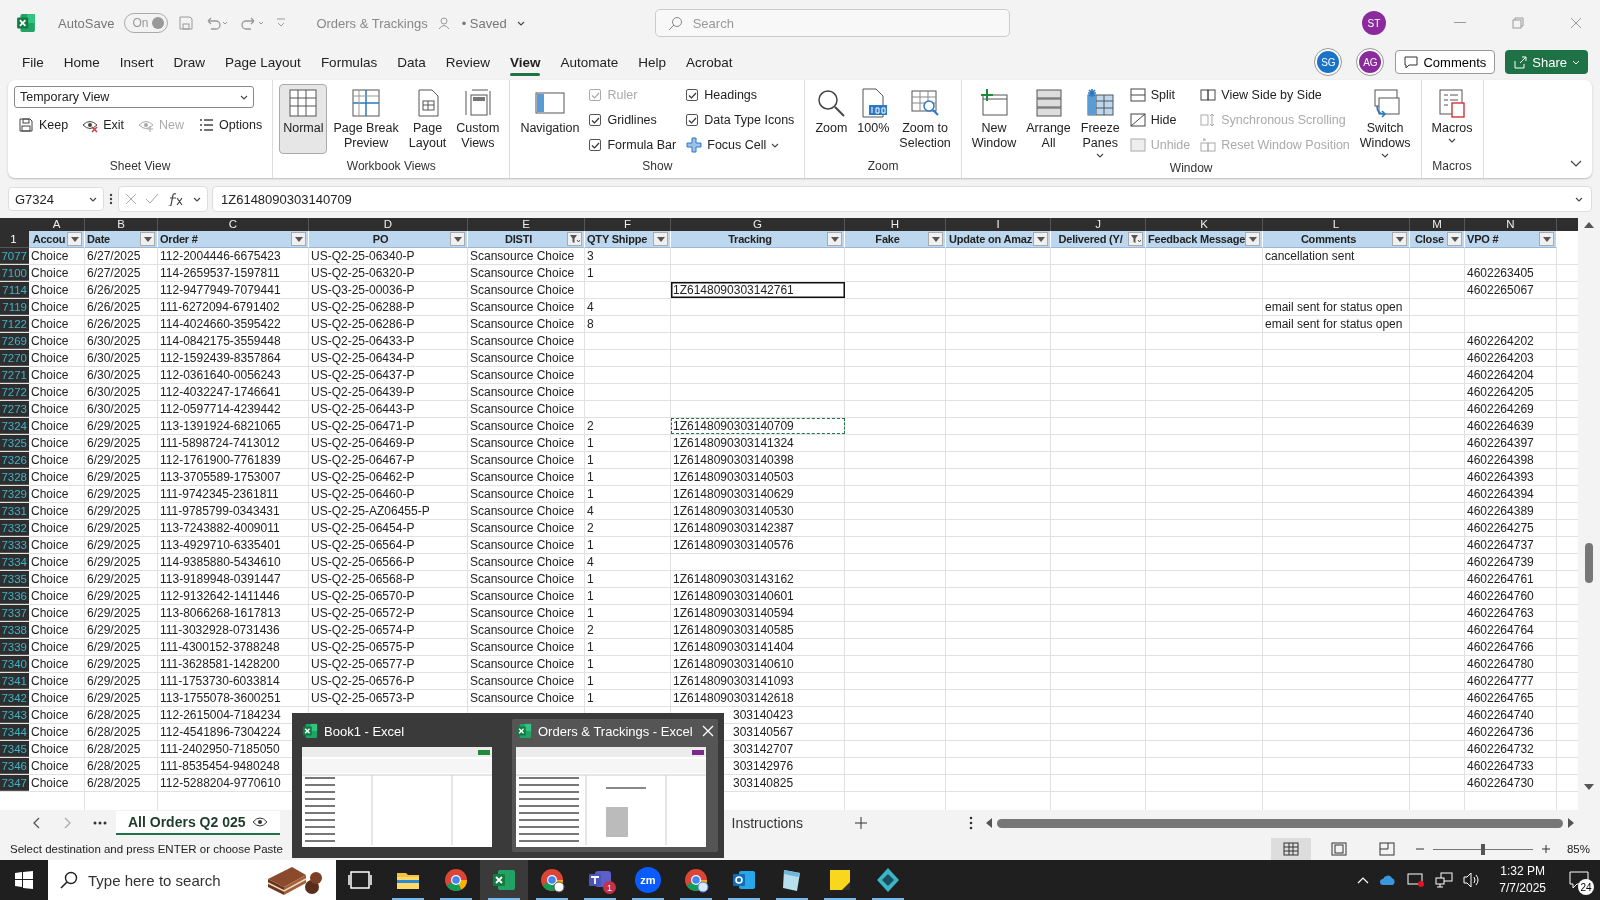 The image size is (1600, 900). I want to click on table-cell: 1Z6148090303140629, so click(758, 494).